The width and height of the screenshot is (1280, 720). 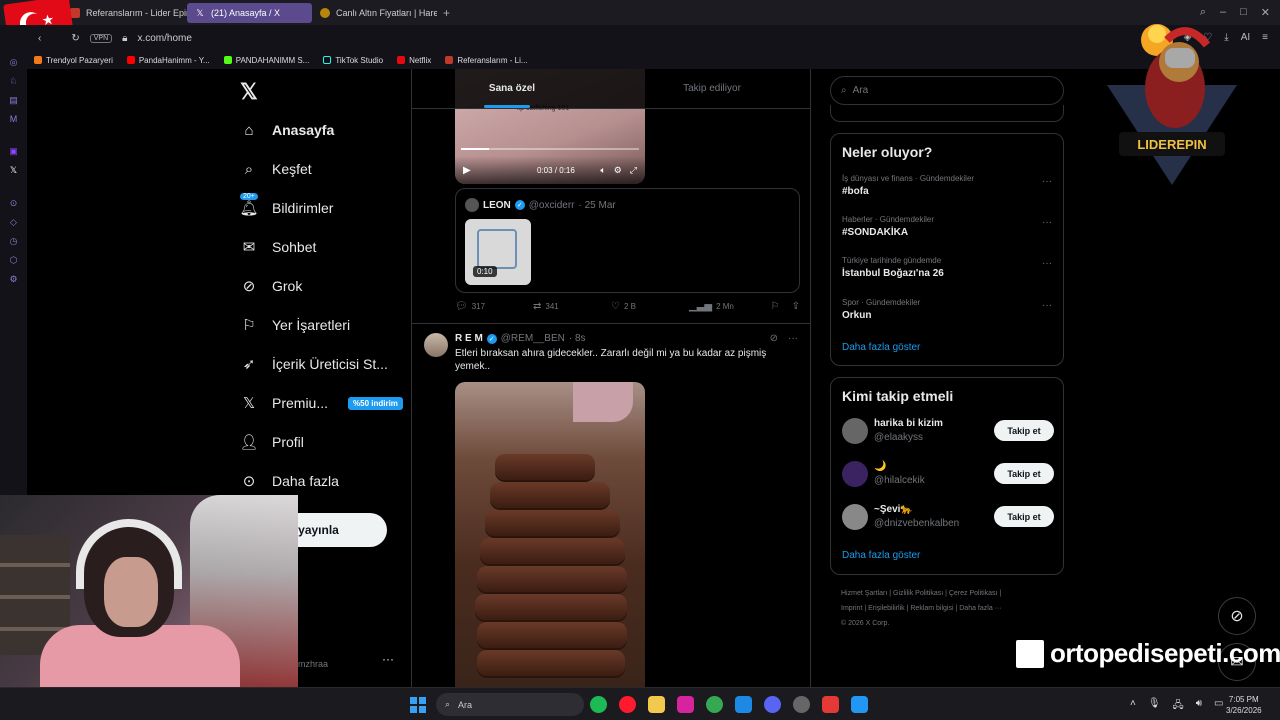 I want to click on windows-start-icon, so click(x=418, y=705).